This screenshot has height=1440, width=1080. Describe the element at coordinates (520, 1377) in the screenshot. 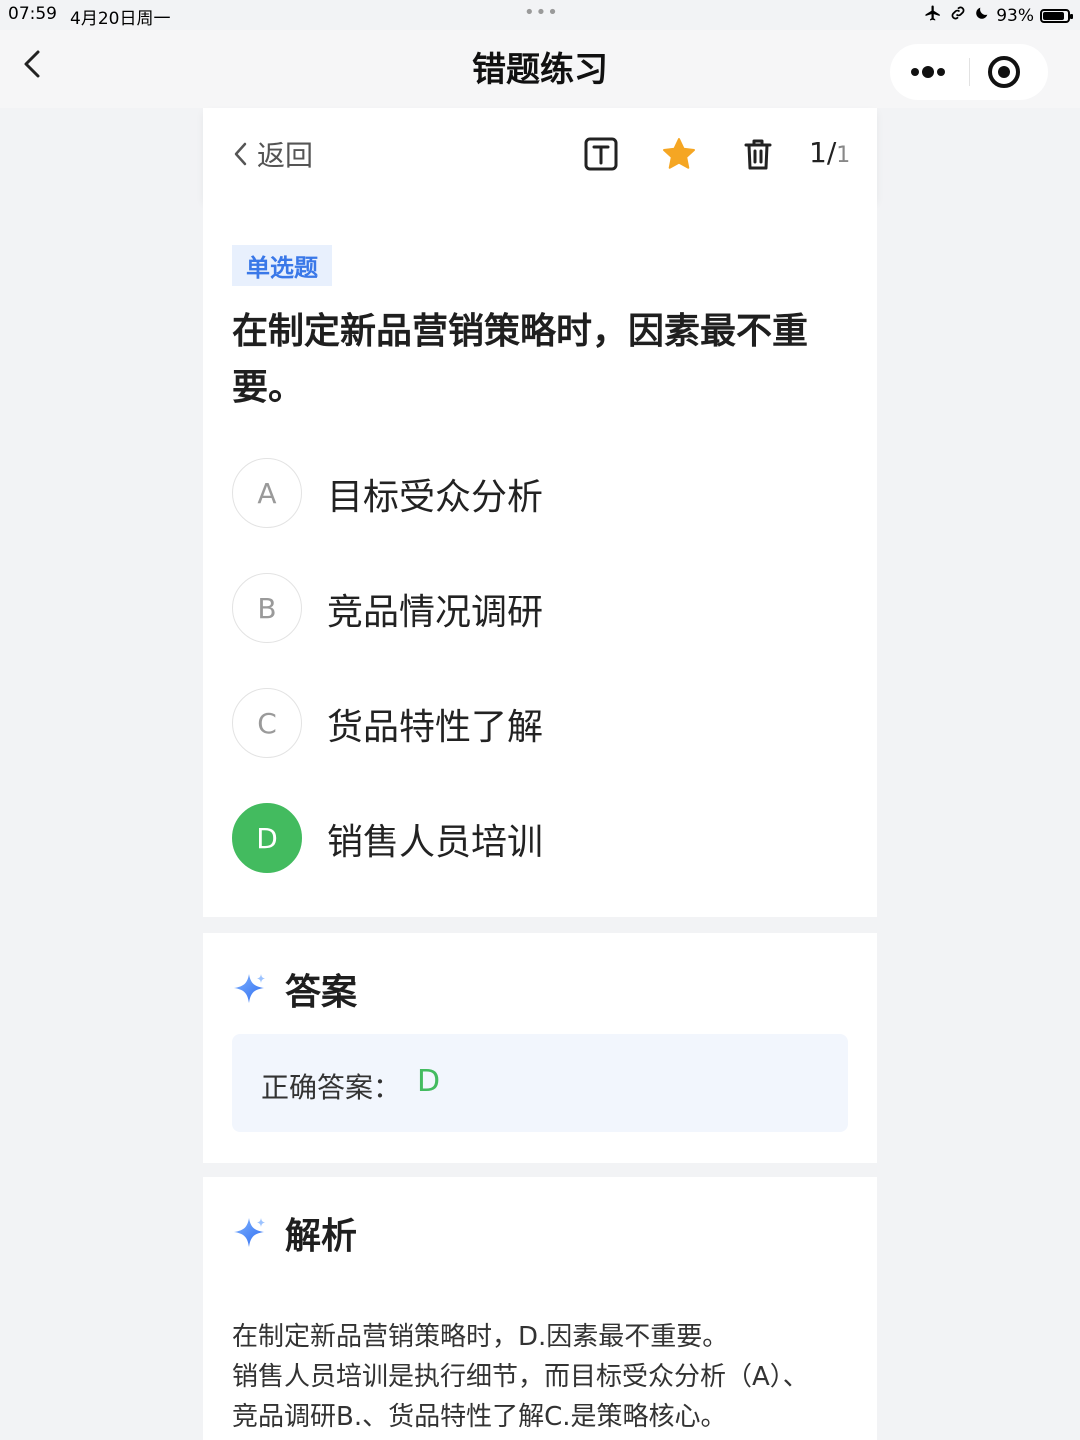

I see `explanation-line: 销售人员培训是执行细节，而目标受众分析（A）、` at that location.